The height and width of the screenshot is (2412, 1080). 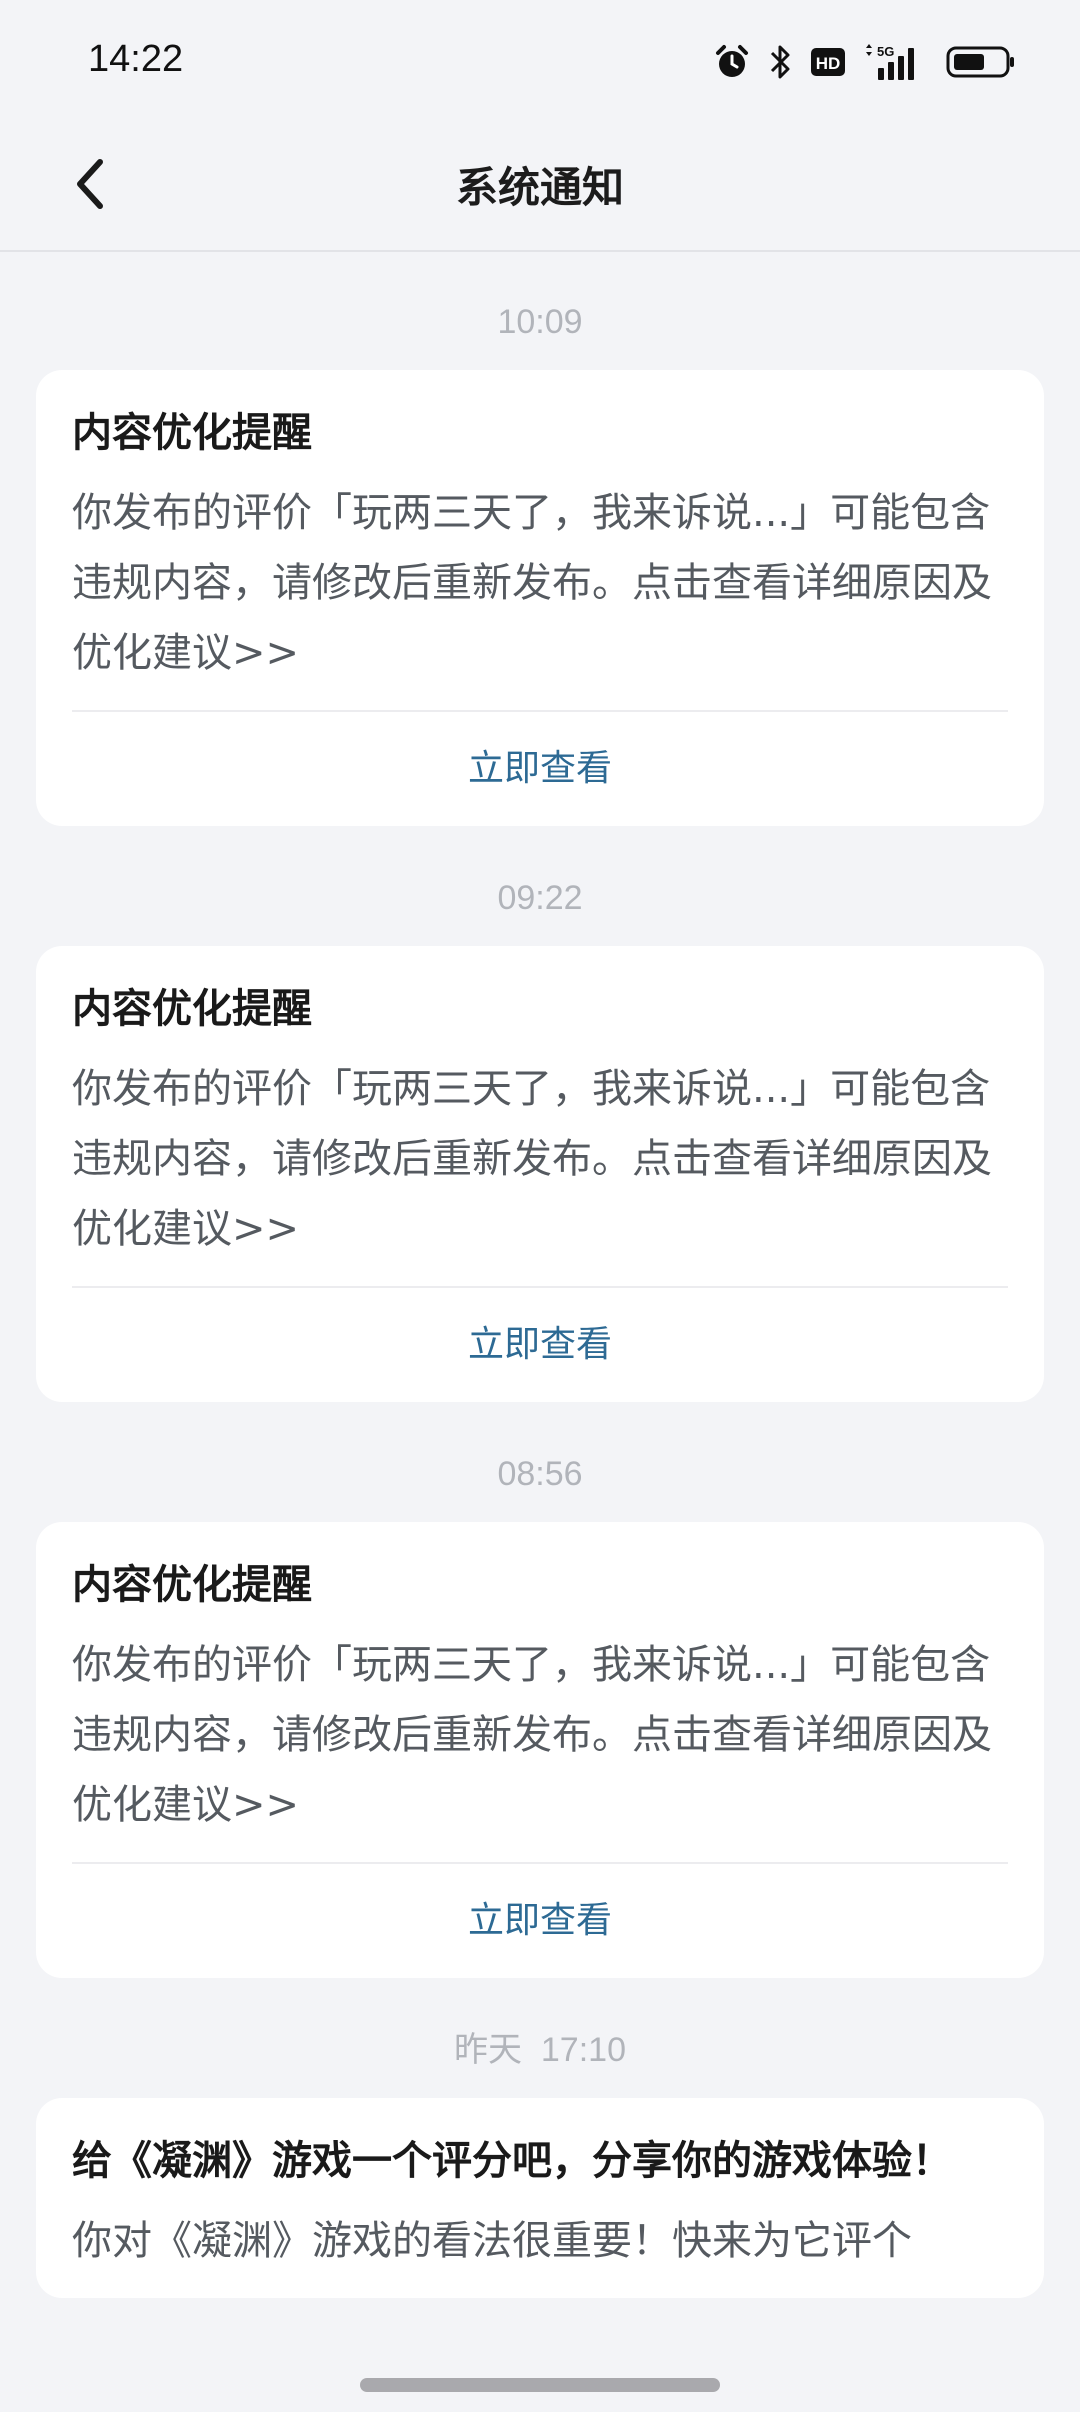 What do you see at coordinates (540, 322) in the screenshot?
I see `notification-time: 10:09` at bounding box center [540, 322].